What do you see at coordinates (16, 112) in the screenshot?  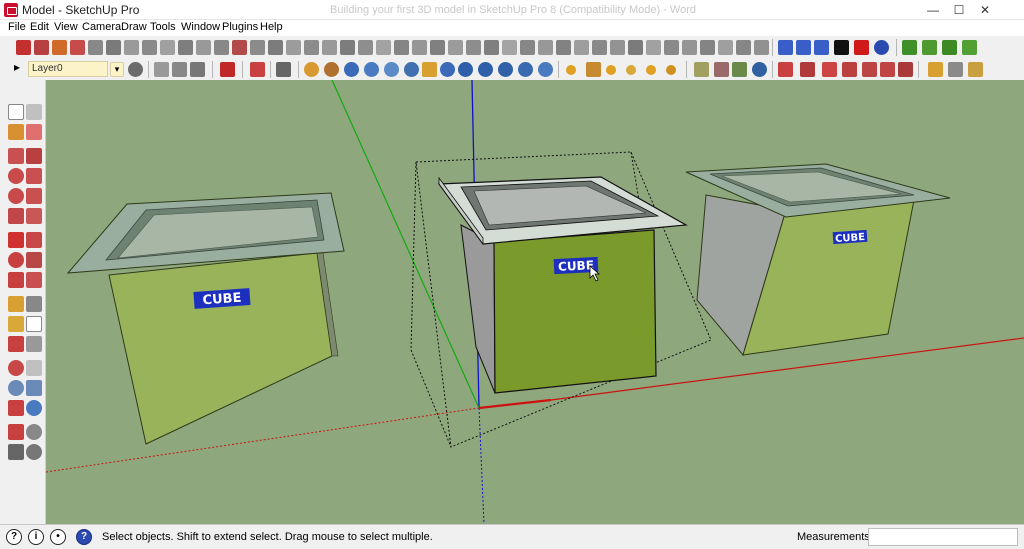 I see `select-tool-icon` at bounding box center [16, 112].